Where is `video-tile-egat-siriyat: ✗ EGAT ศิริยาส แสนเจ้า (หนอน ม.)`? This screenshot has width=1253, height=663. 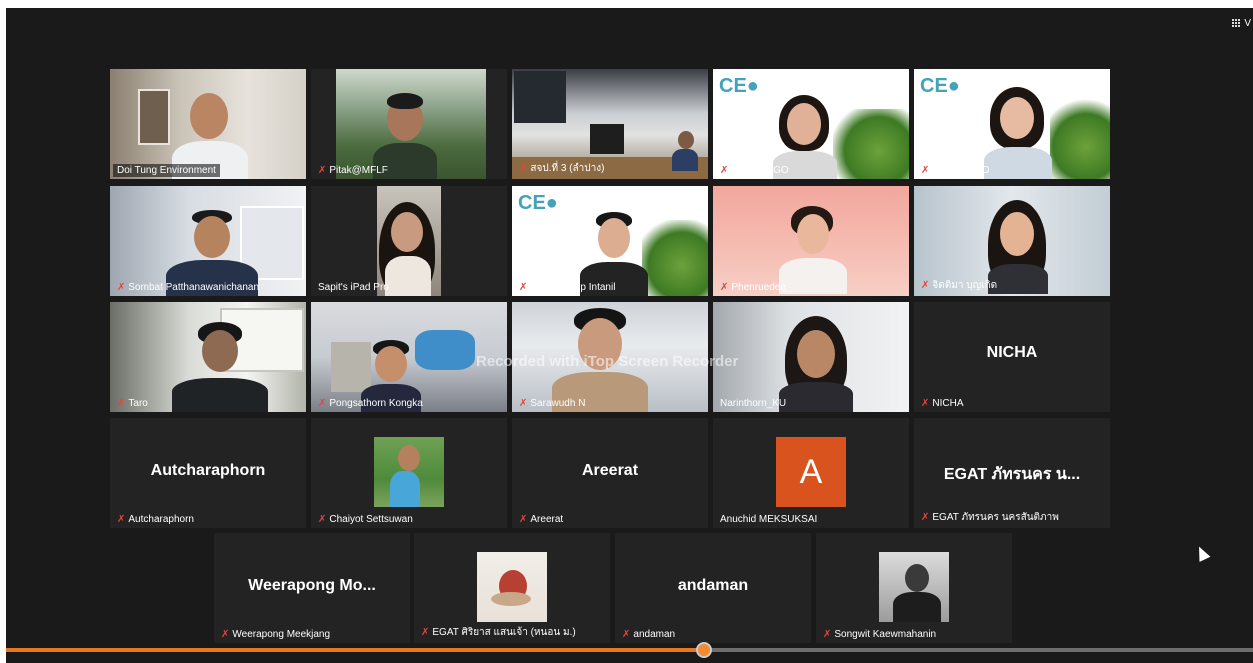
video-tile-egat-siriyat: ✗ EGAT ศิริยาส แสนเจ้า (หนอน ม.) is located at coordinates (512, 588).